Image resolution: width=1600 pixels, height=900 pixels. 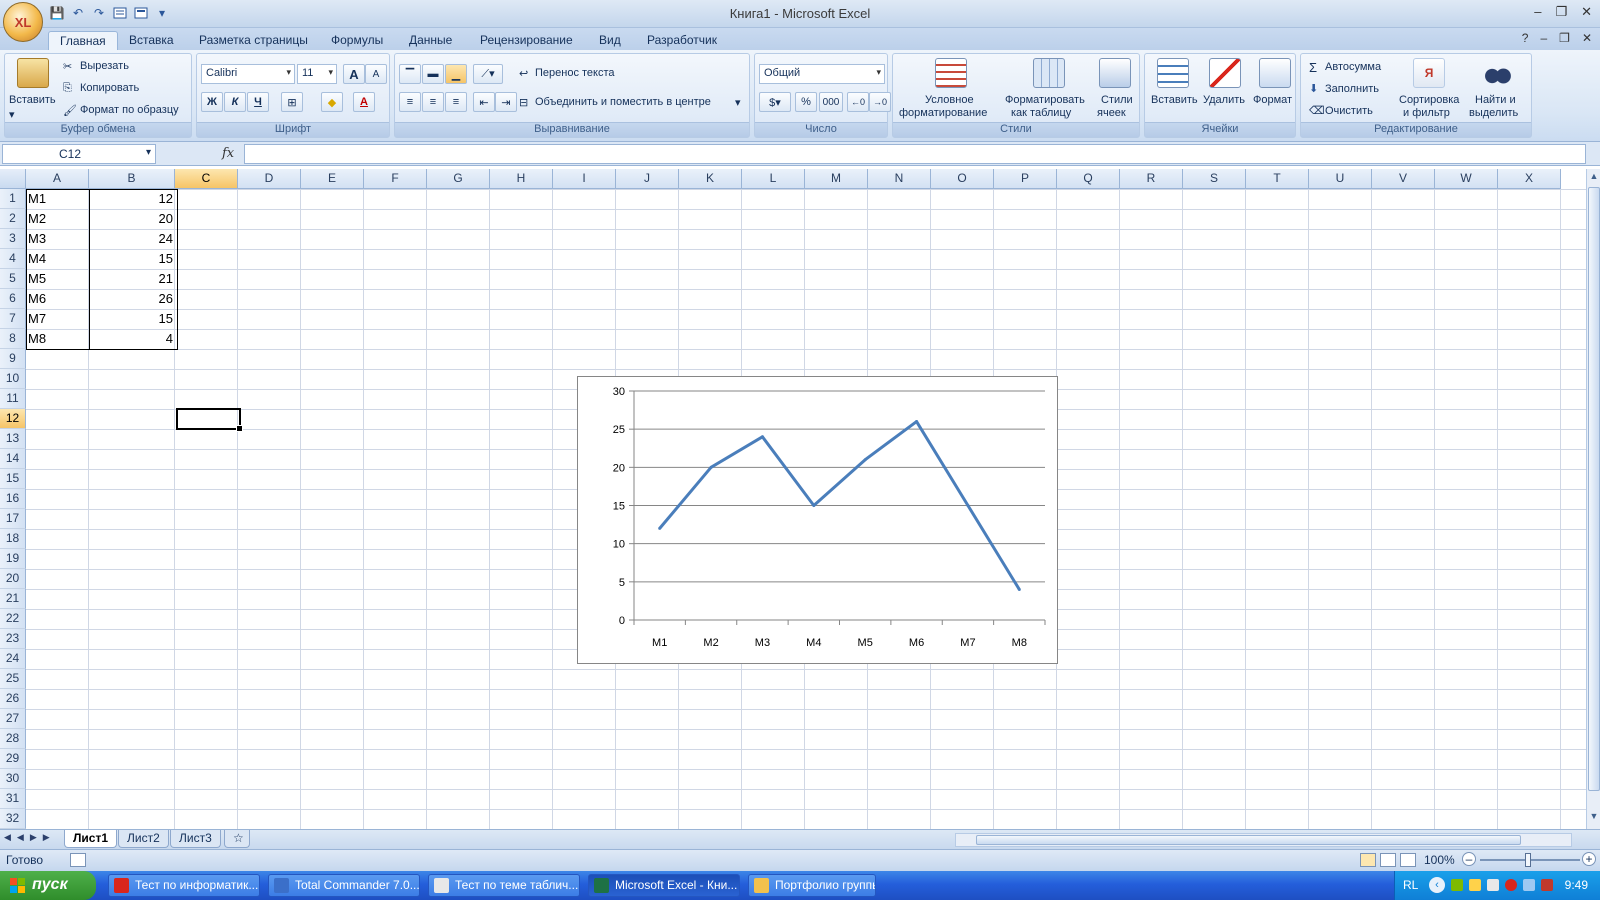 What do you see at coordinates (1594, 818) in the screenshot?
I see `scroll-down-icon: ▼` at bounding box center [1594, 818].